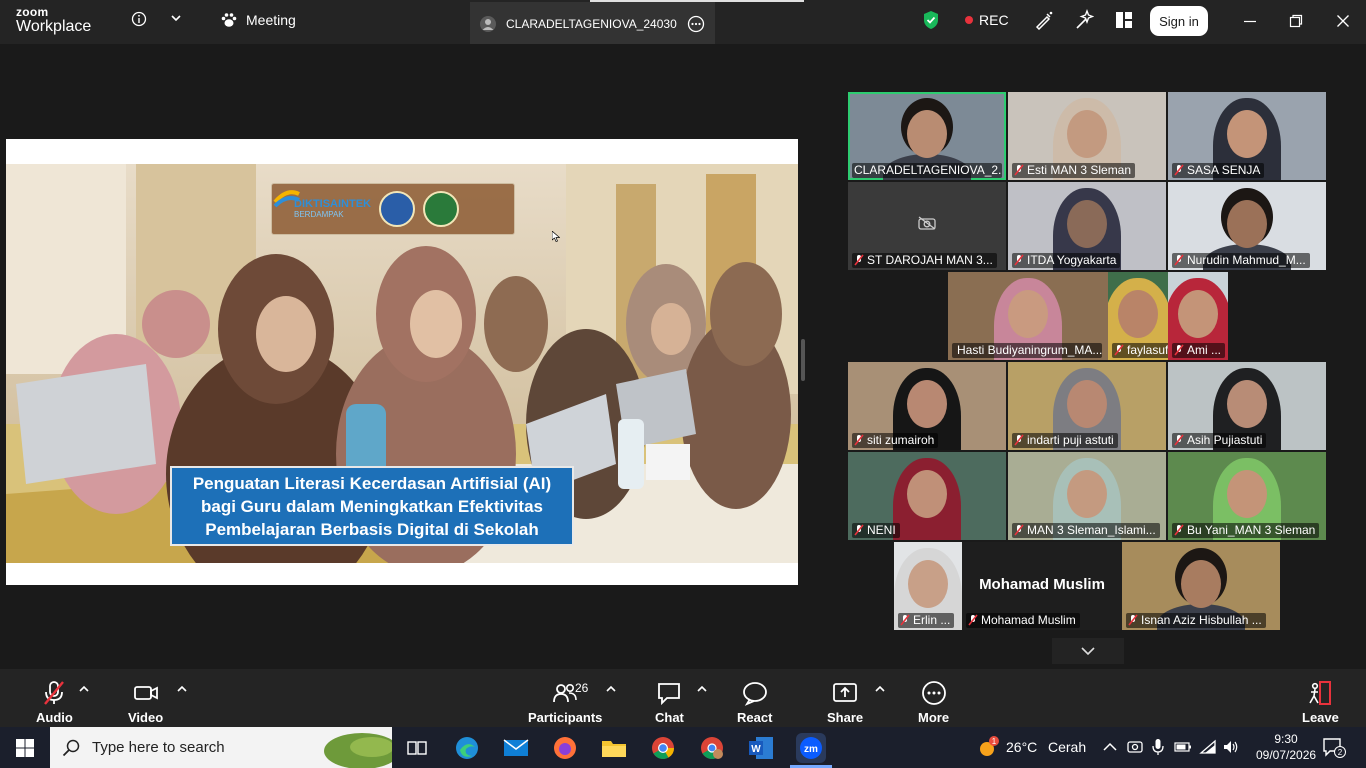 The width and height of the screenshot is (1366, 768). I want to click on participant-tile: indarti puji astuti, so click(1087, 406).